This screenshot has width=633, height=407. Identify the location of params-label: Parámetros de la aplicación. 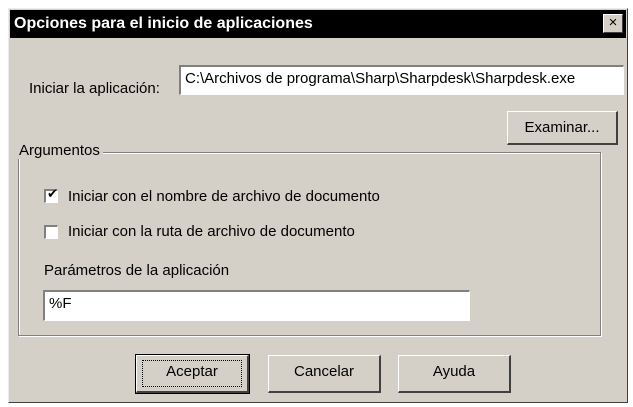
(137, 270).